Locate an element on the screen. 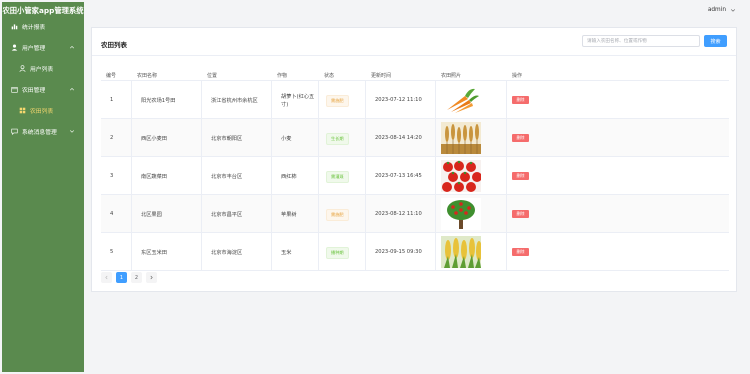 The image size is (750, 374). column-header: 状态 is located at coordinates (329, 76).